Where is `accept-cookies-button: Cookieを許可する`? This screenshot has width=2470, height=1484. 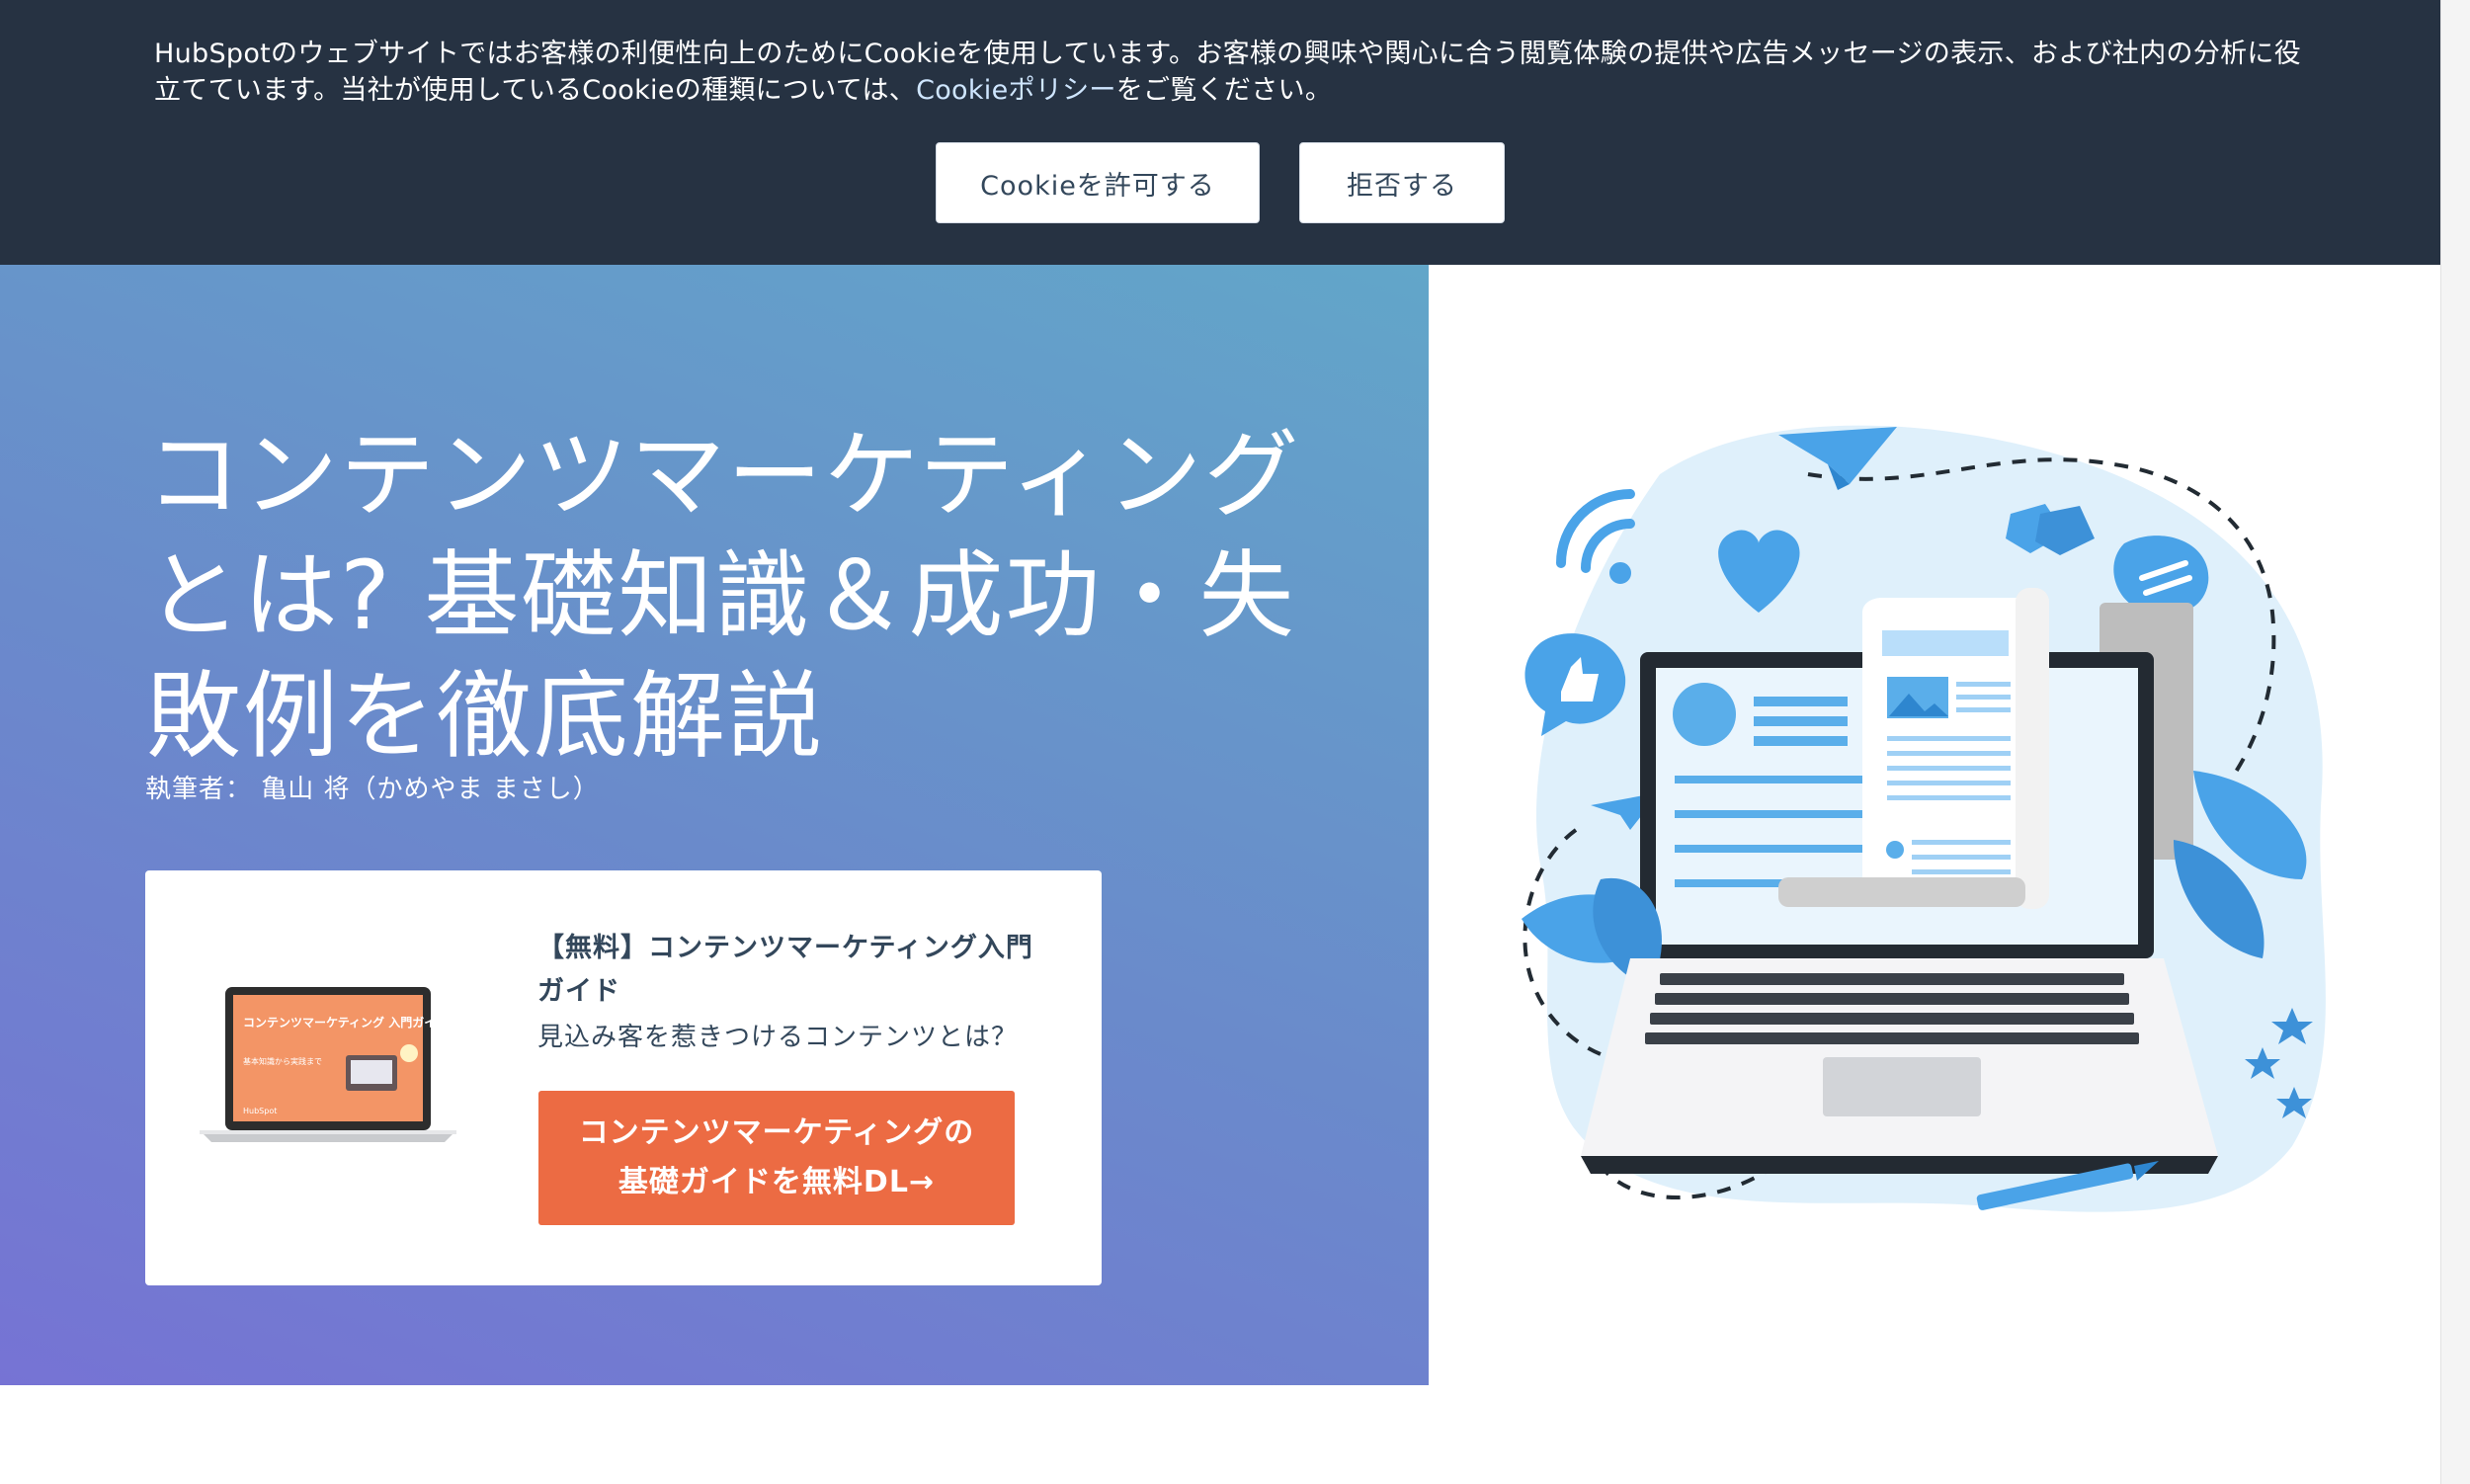 accept-cookies-button: Cookieを許可する is located at coordinates (1098, 182).